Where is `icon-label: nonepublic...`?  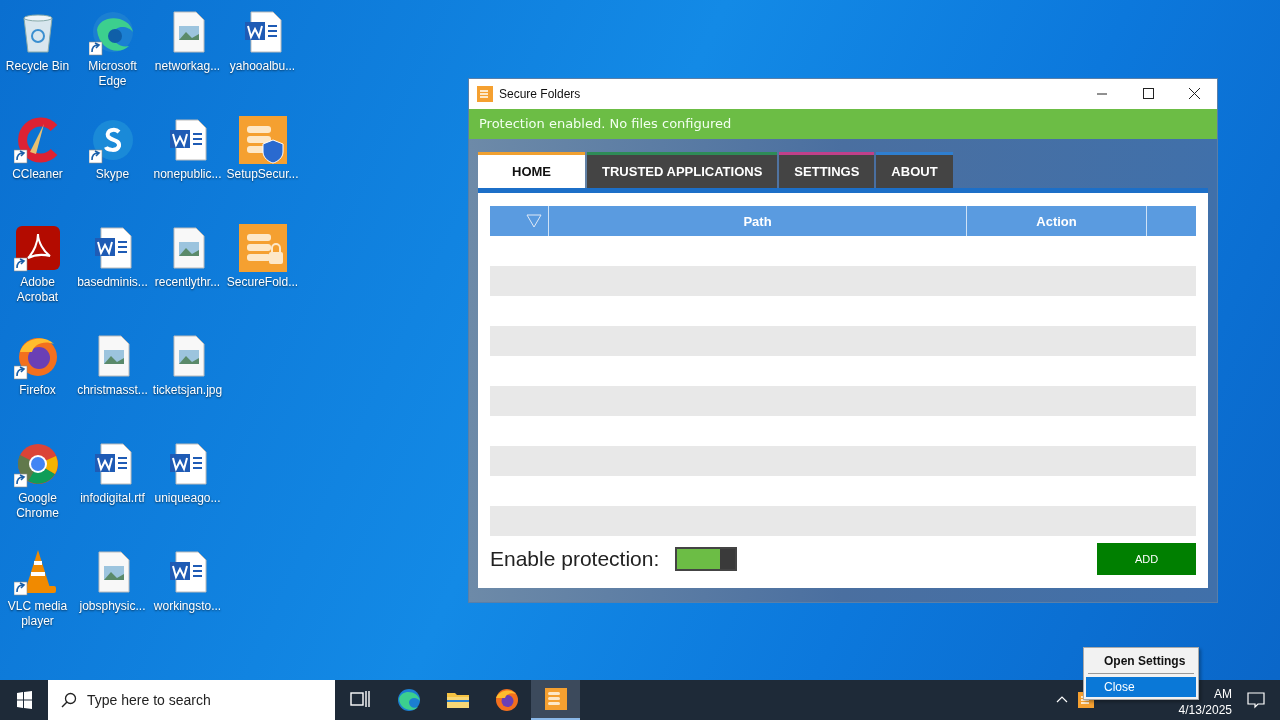
icon-label: nonepublic... is located at coordinates (187, 174).